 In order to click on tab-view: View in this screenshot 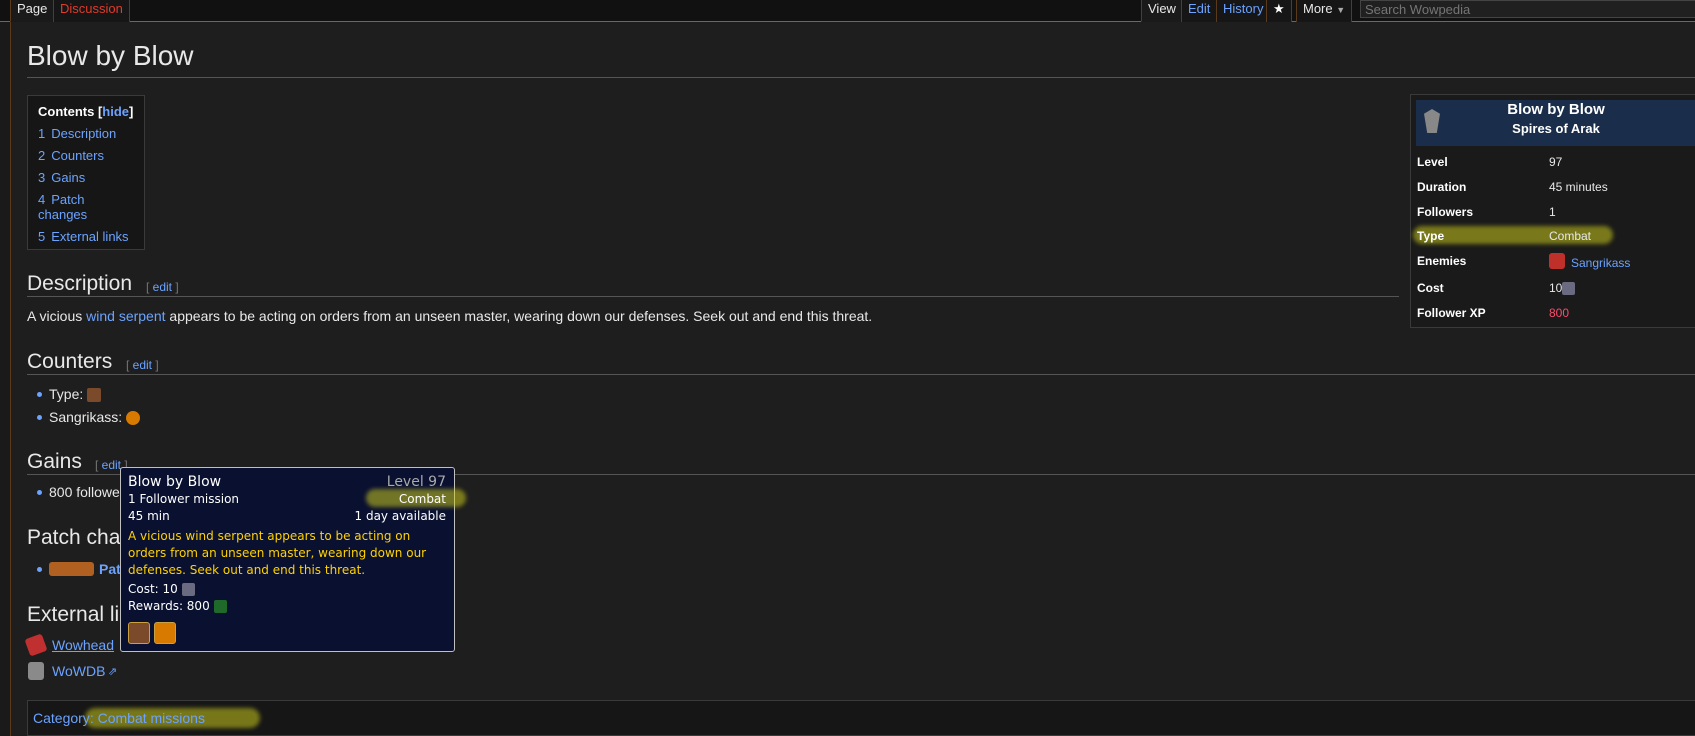, I will do `click(1162, 11)`.